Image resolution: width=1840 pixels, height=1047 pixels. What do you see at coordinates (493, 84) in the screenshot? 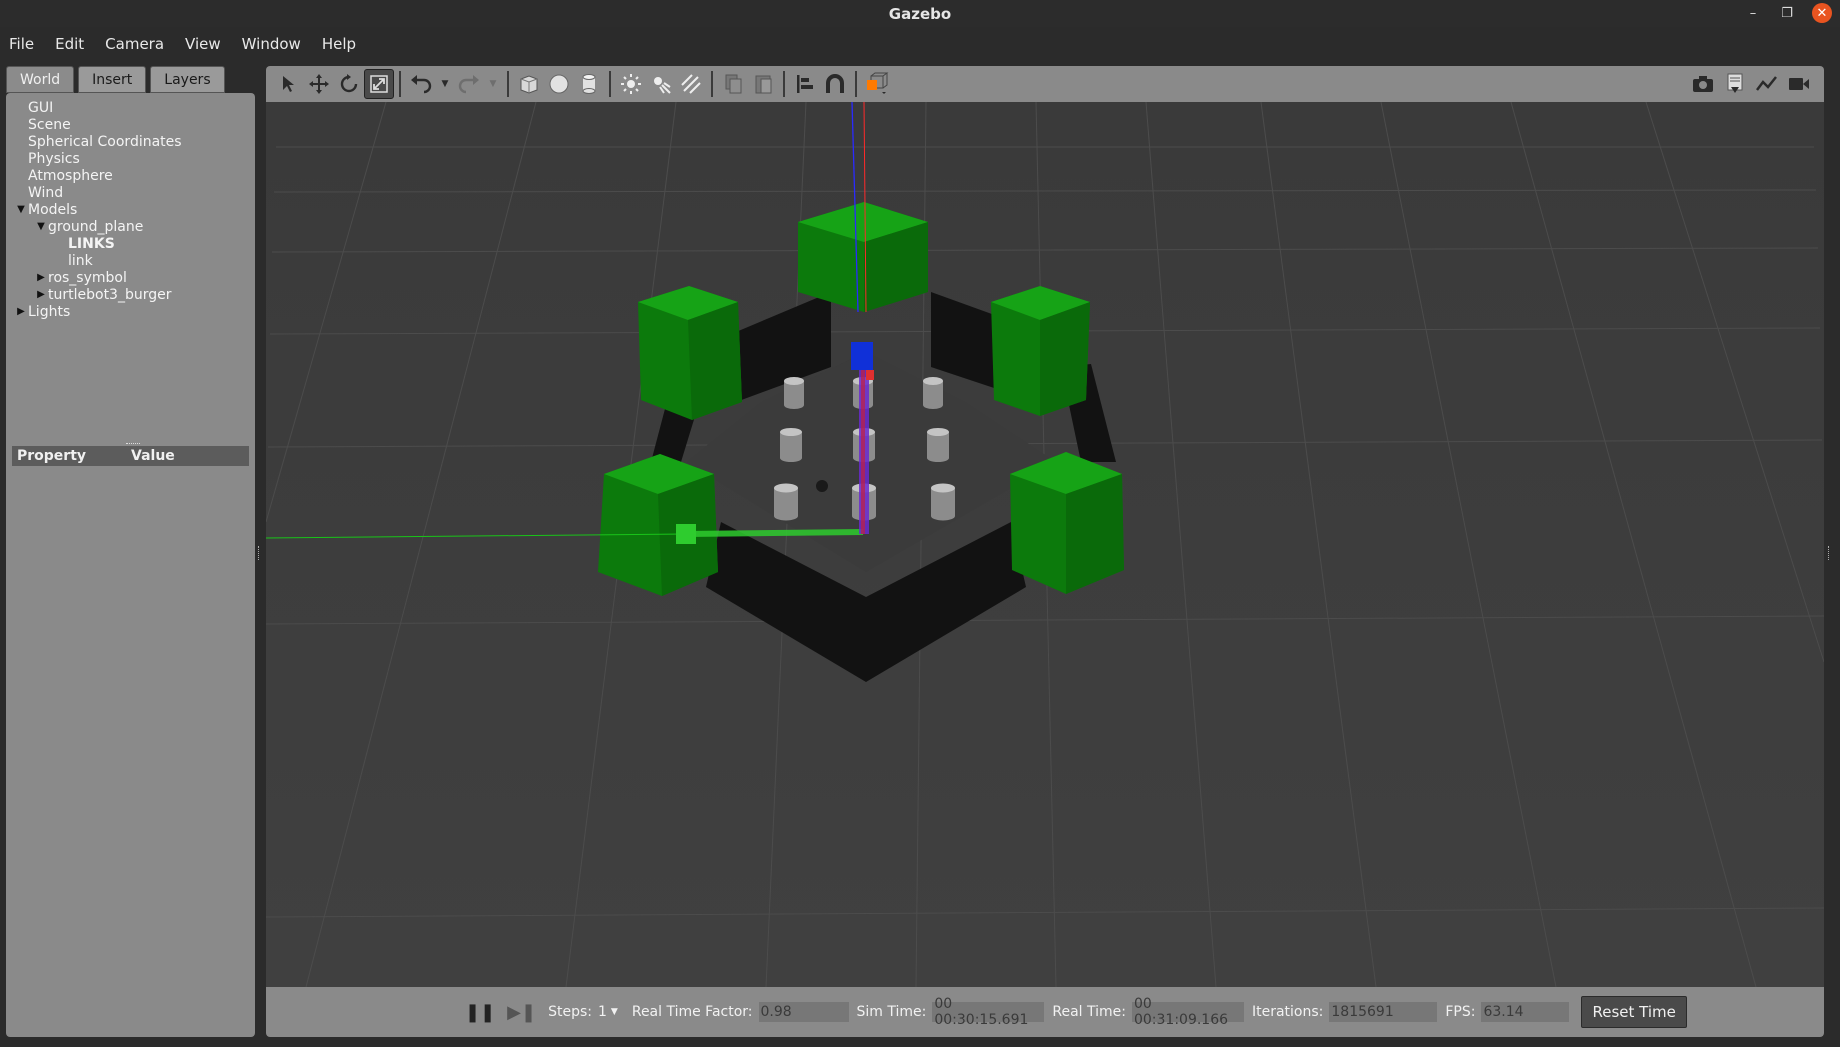
I see `redo-dropdown-icon: ▼` at bounding box center [493, 84].